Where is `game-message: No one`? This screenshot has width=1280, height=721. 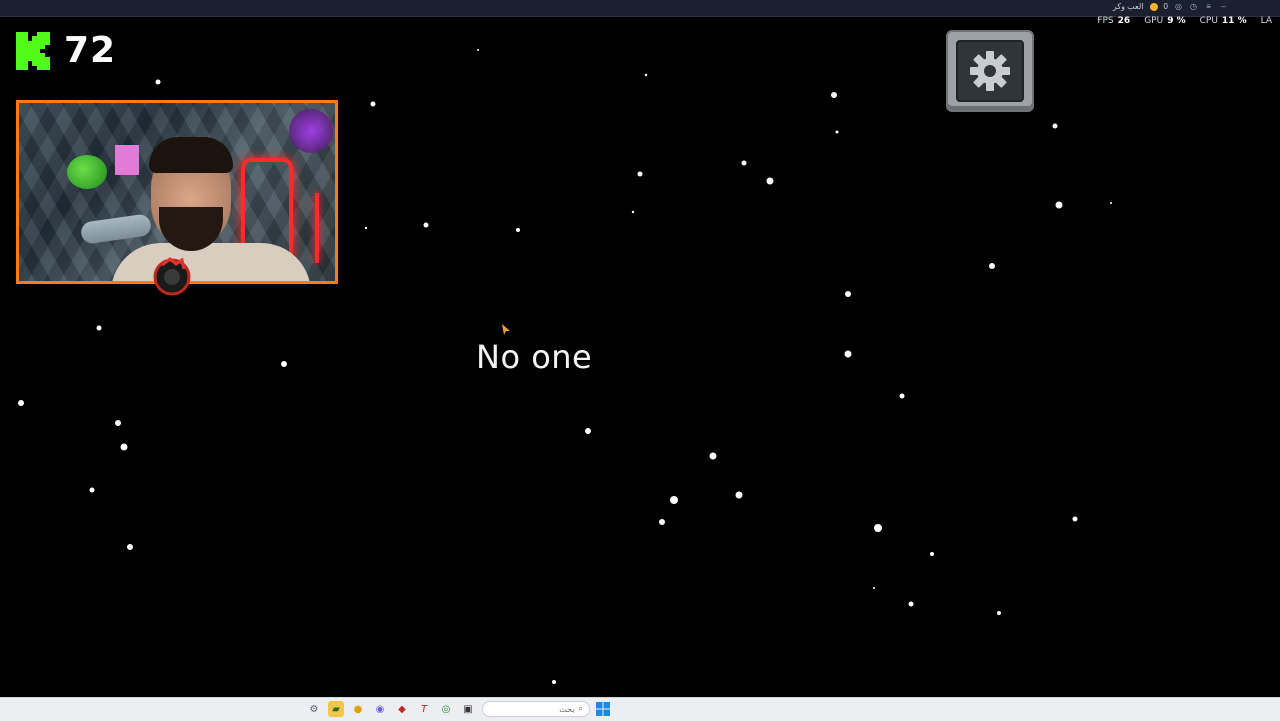
game-message: No one is located at coordinates (534, 357).